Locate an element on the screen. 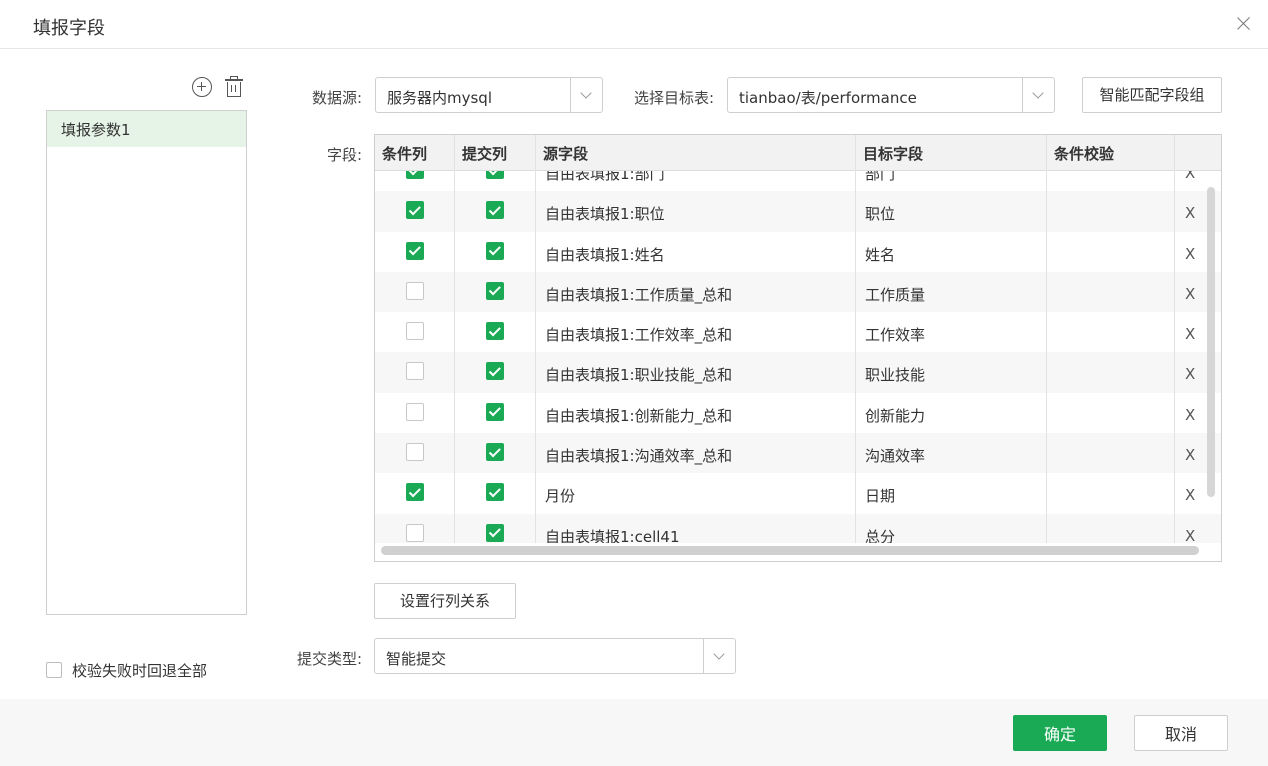 Image resolution: width=1268 pixels, height=766 pixels. trash-icon is located at coordinates (234, 87).